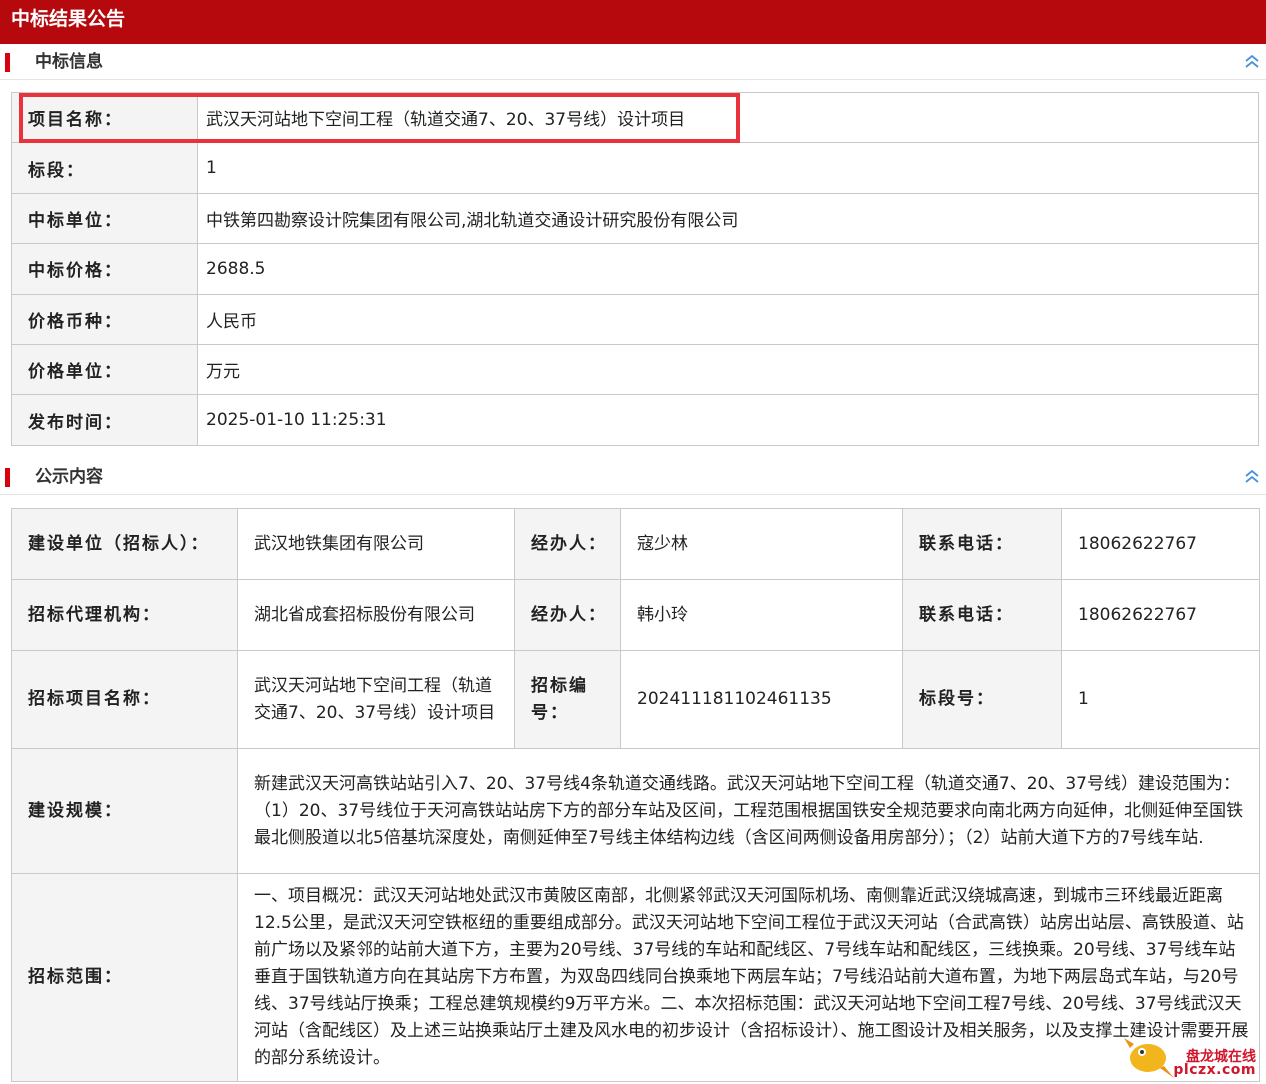 The height and width of the screenshot is (1084, 1266). Describe the element at coordinates (761, 544) in the screenshot. I see `field-value: 寇少林` at that location.